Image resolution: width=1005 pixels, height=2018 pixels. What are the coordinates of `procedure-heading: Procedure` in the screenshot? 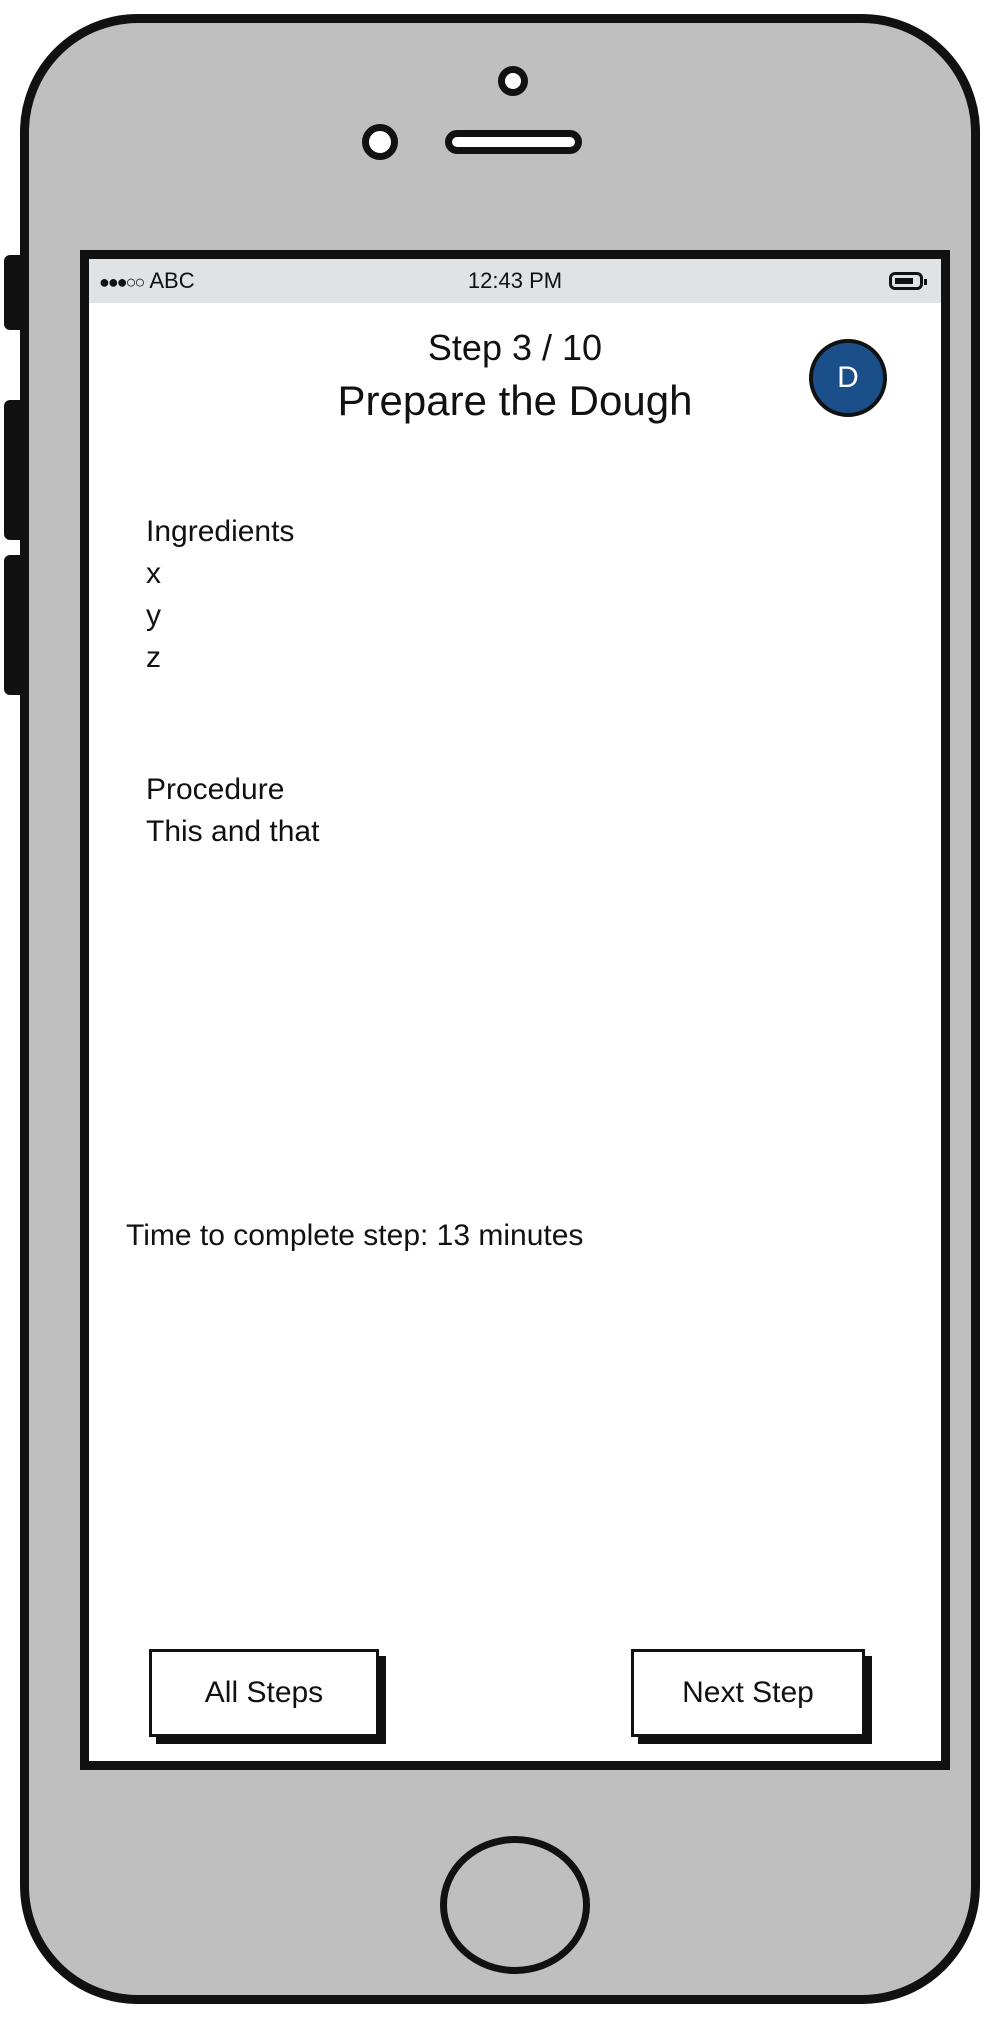 It's located at (215, 789).